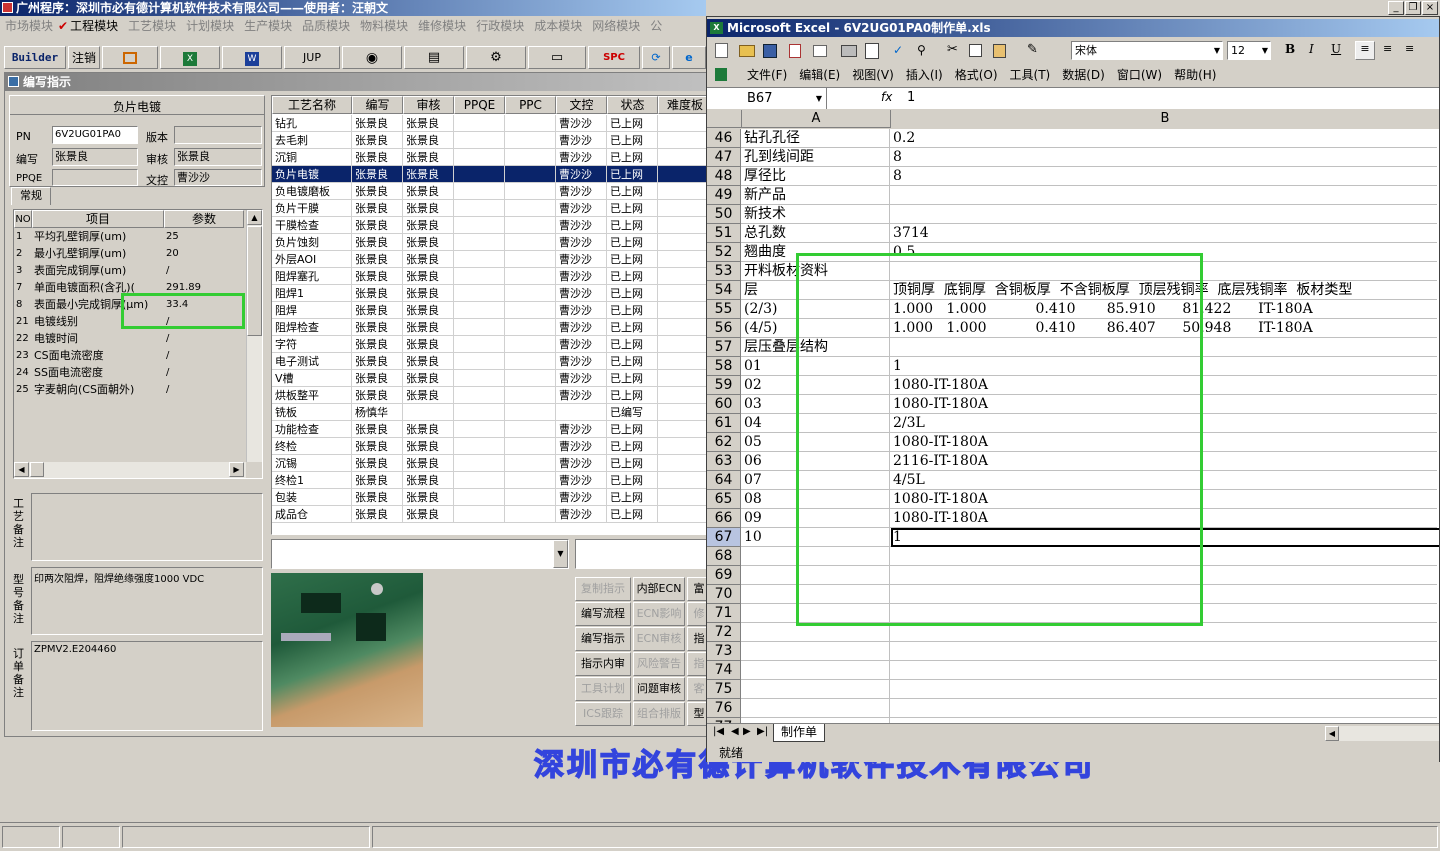 This screenshot has height=851, width=1440. What do you see at coordinates (130, 372) in the screenshot?
I see `param-row: 24 SS面电流密度 /` at bounding box center [130, 372].